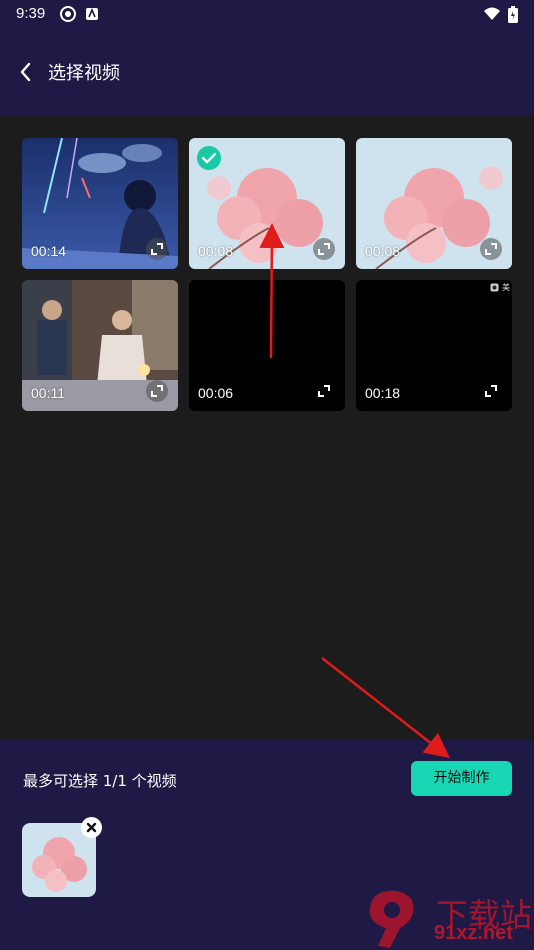 This screenshot has width=534, height=950. What do you see at coordinates (391, 919) in the screenshot?
I see `watermark-logo-icon` at bounding box center [391, 919].